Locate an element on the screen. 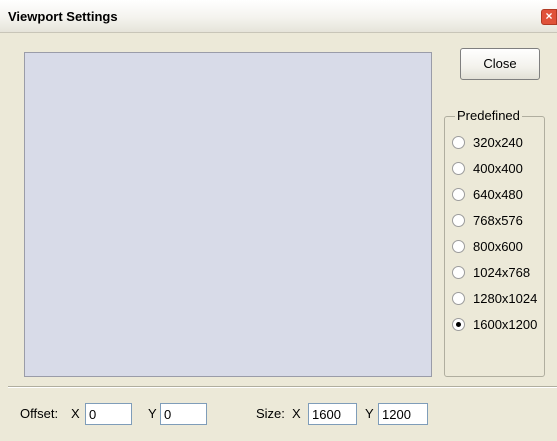 The height and width of the screenshot is (441, 557). size-x-field is located at coordinates (332, 414).